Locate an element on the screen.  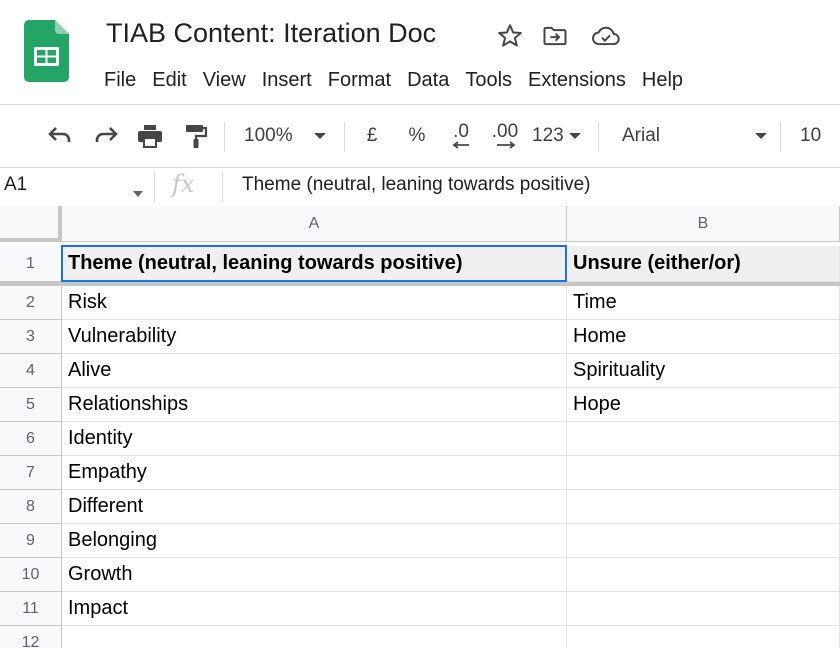
move-to-folder-icon is located at coordinates (555, 36).